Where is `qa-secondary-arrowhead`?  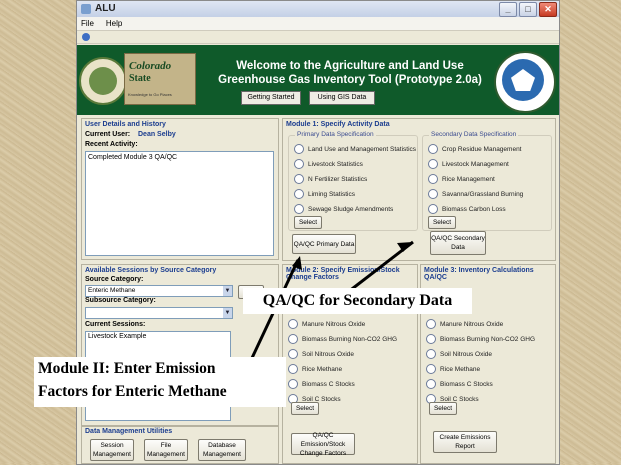
qa-secondary-arrowhead is located at coordinates (405, 247).